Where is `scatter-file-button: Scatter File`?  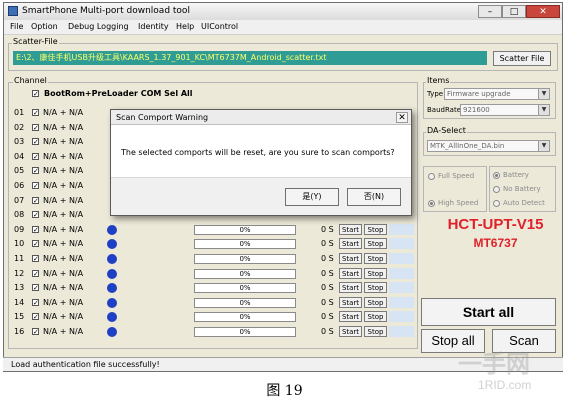
scatter-file-button: Scatter File is located at coordinates (522, 58).